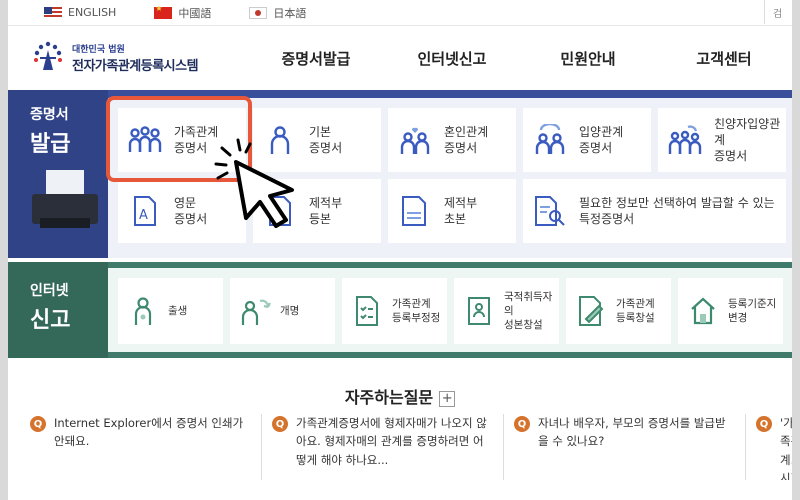 Image resolution: width=800 pixels, height=500 pixels. What do you see at coordinates (591, 311) in the screenshot?
I see `edit-document-icon` at bounding box center [591, 311].